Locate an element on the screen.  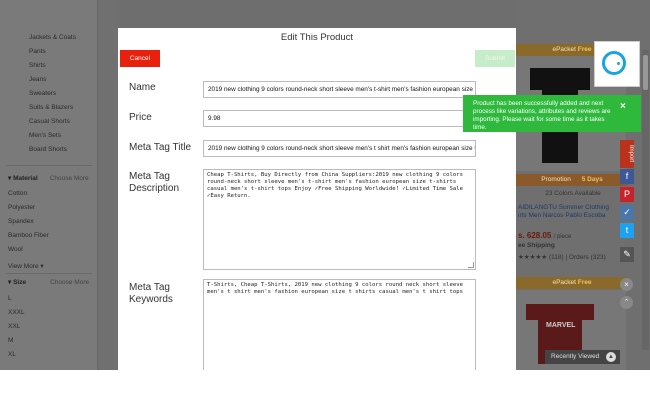
rating-text: ★★★★★ (118) | Orders (323) is located at coordinates (562, 257).